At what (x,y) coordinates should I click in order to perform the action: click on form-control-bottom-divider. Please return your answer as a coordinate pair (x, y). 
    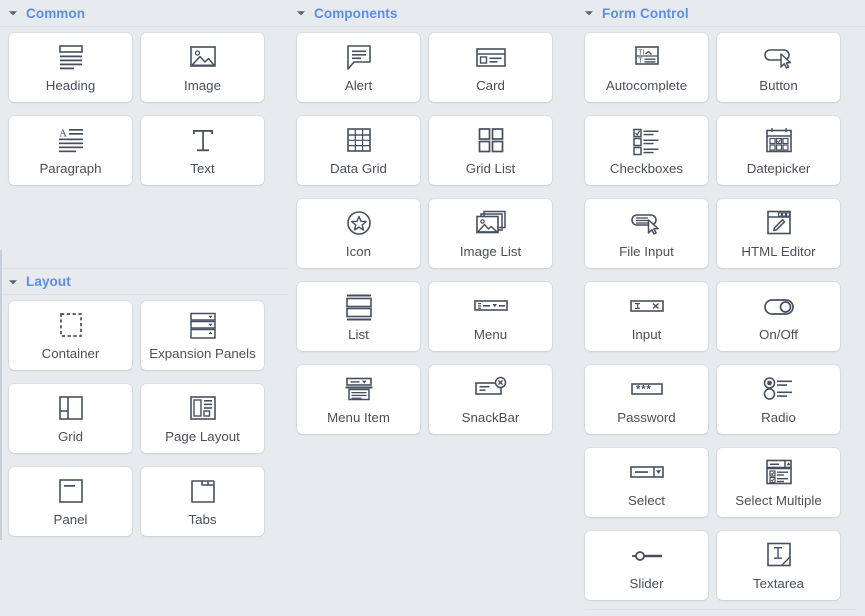
    Looking at the image, I should click on (720, 609).